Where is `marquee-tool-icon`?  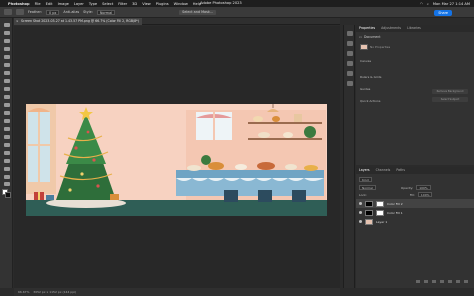 marquee-tool-icon is located at coordinates (20, 12).